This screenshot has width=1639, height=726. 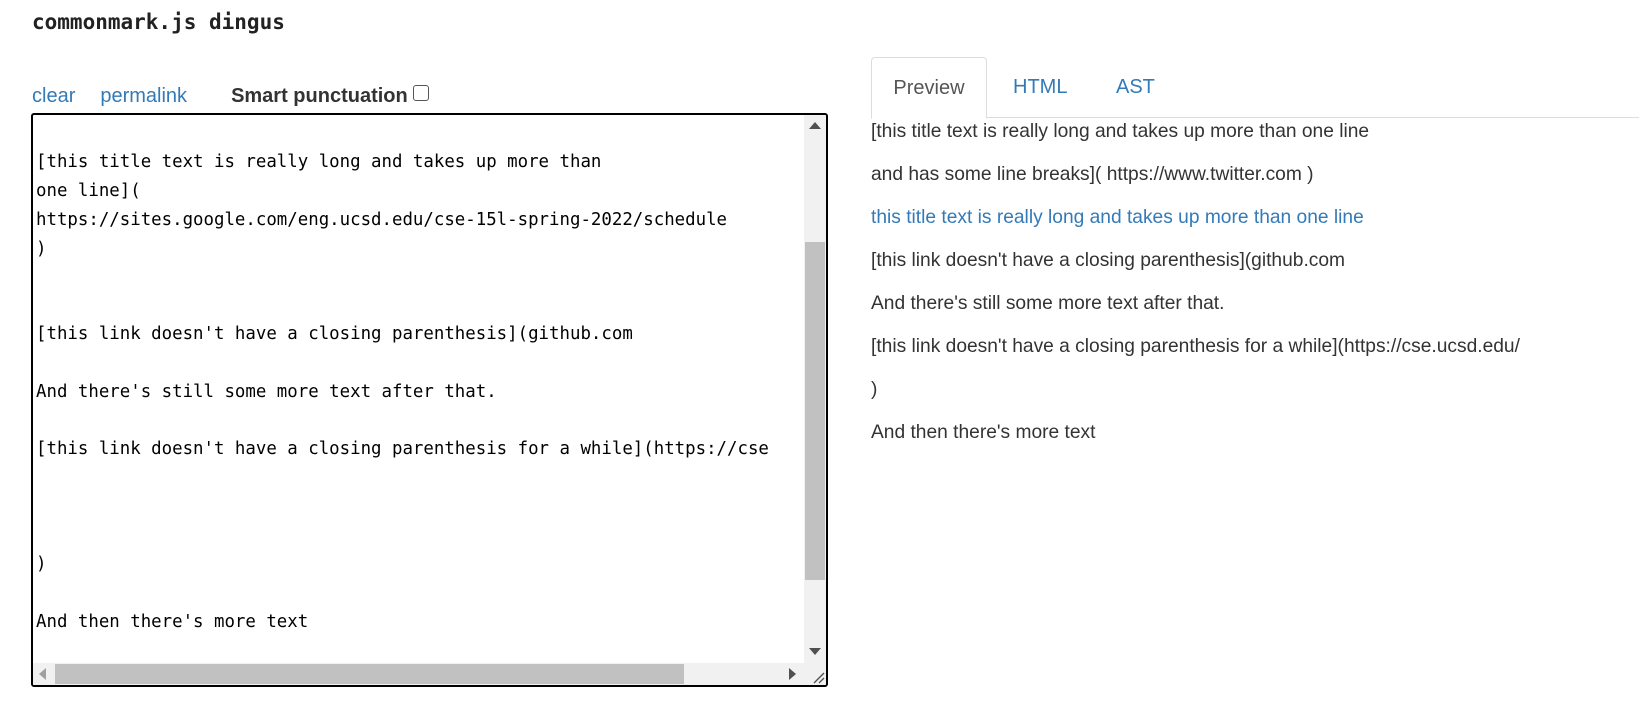 I want to click on scroll-down-arrow-icon, so click(x=815, y=651).